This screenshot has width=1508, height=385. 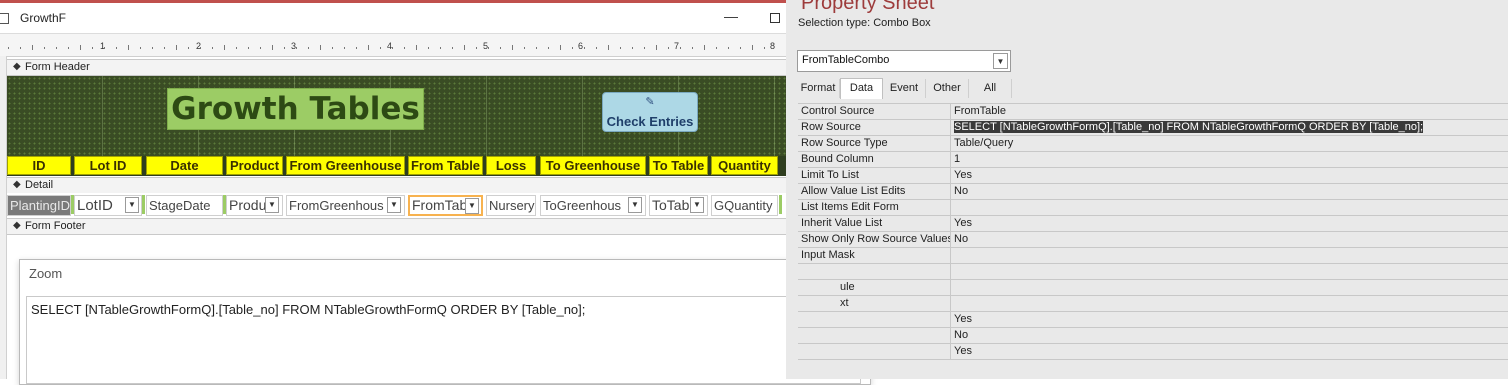 What do you see at coordinates (345, 165) in the screenshot?
I see `label-from-greenhouse: From Greenhouse` at bounding box center [345, 165].